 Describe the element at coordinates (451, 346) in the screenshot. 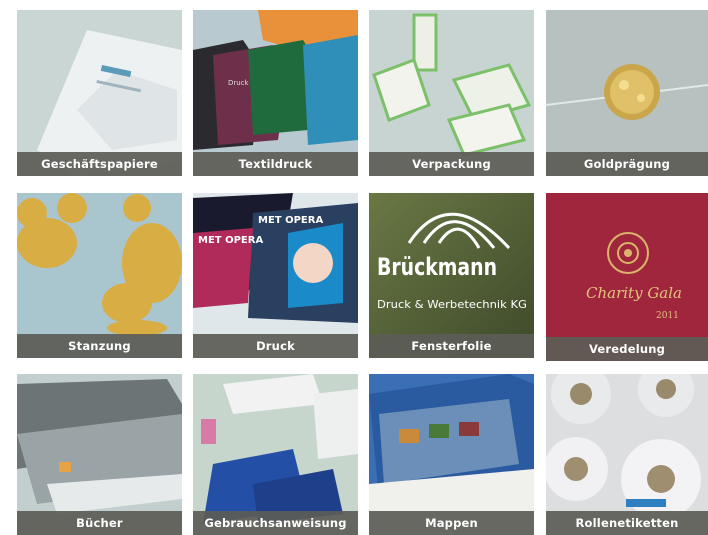

I see `tile-label: Fensterfolie` at that location.